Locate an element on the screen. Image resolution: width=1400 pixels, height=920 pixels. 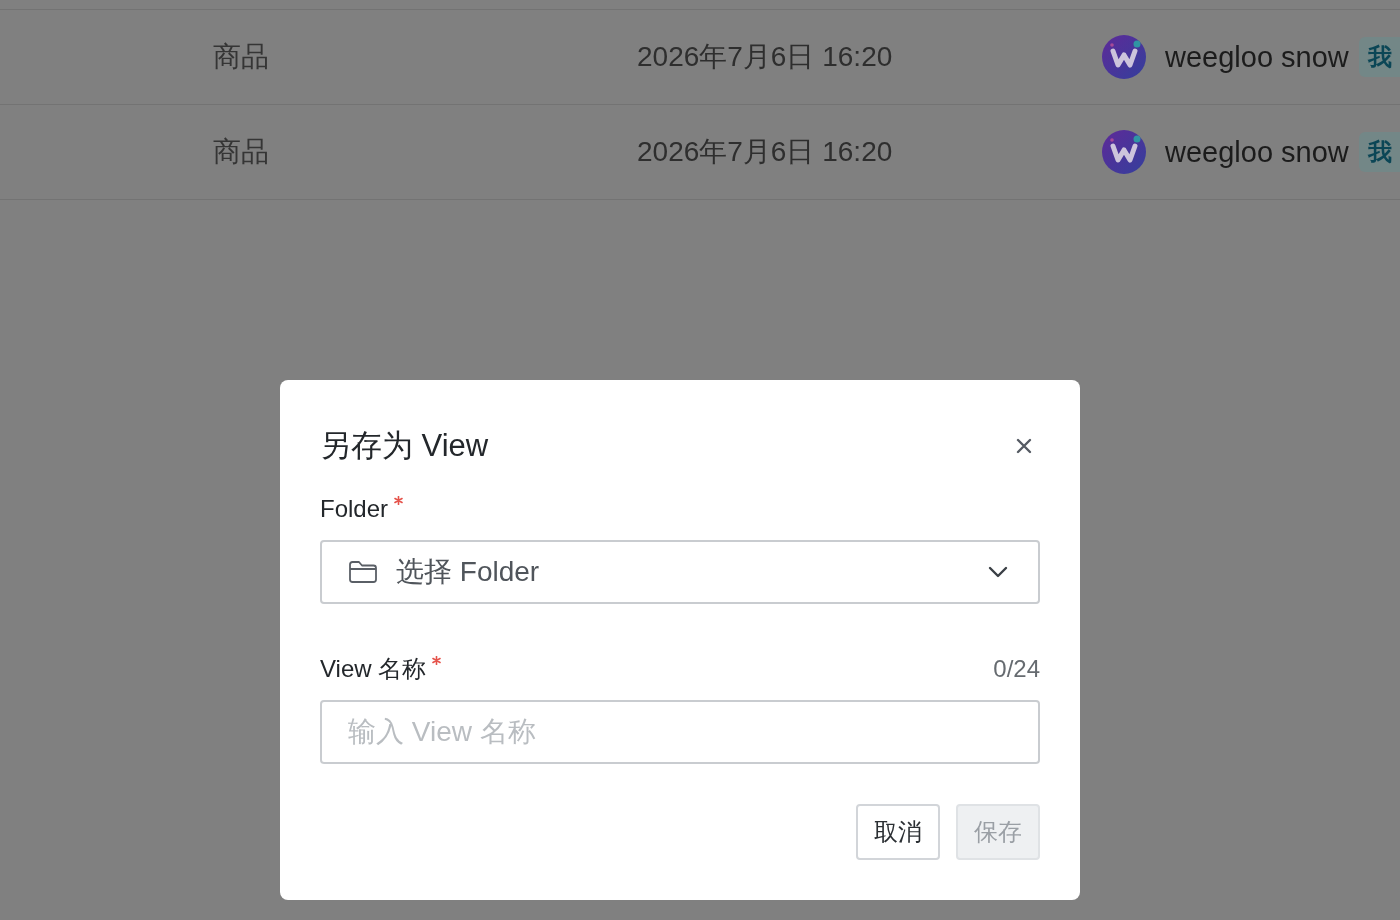
cancel-button: 取消 is located at coordinates (898, 832).